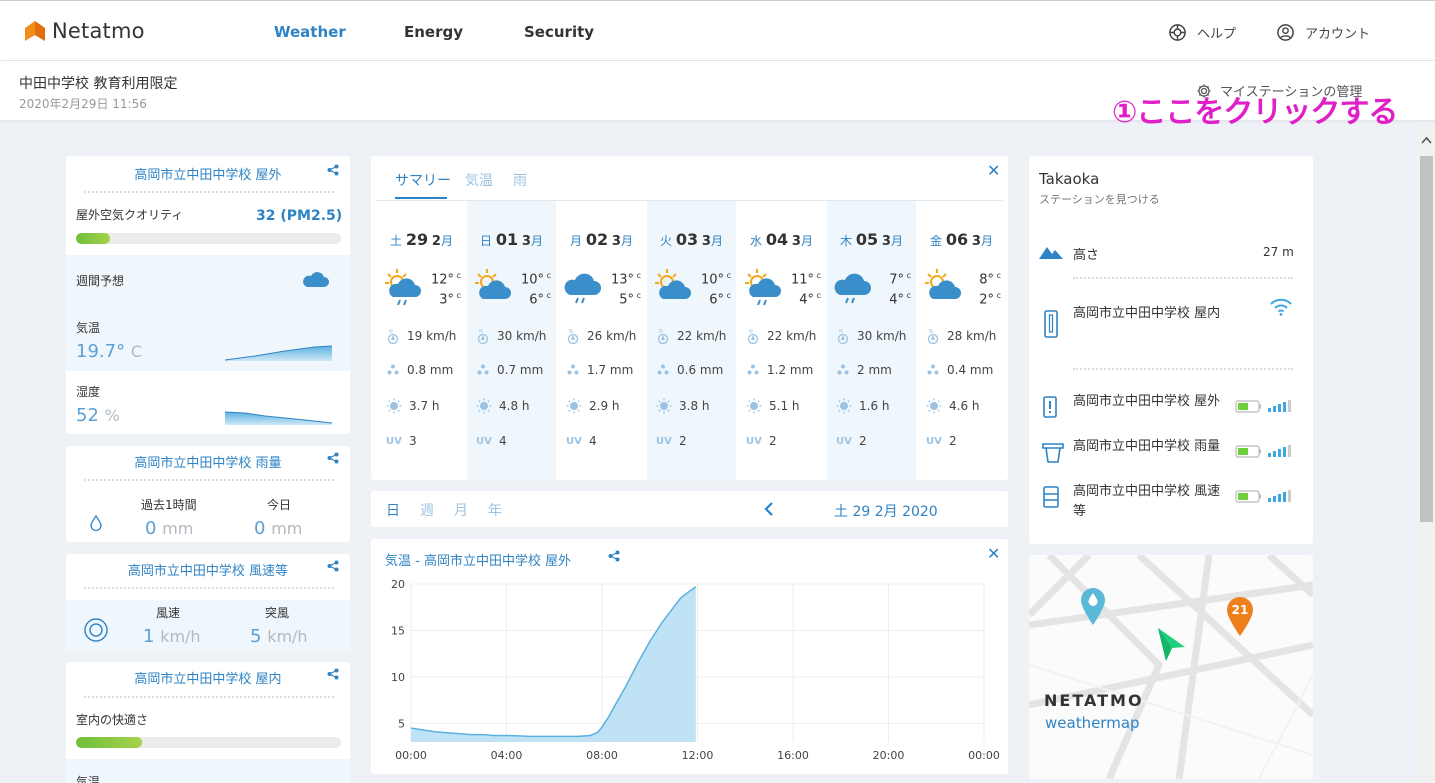 This screenshot has height=783, width=1435. I want to click on rain-drops-icon, so click(393, 369).